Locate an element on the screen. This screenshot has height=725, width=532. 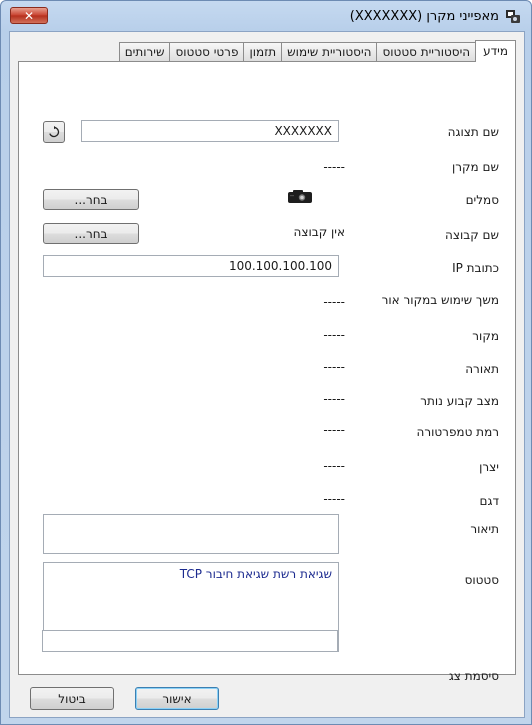
manufacturer-label: יצרן is located at coordinates (489, 467).